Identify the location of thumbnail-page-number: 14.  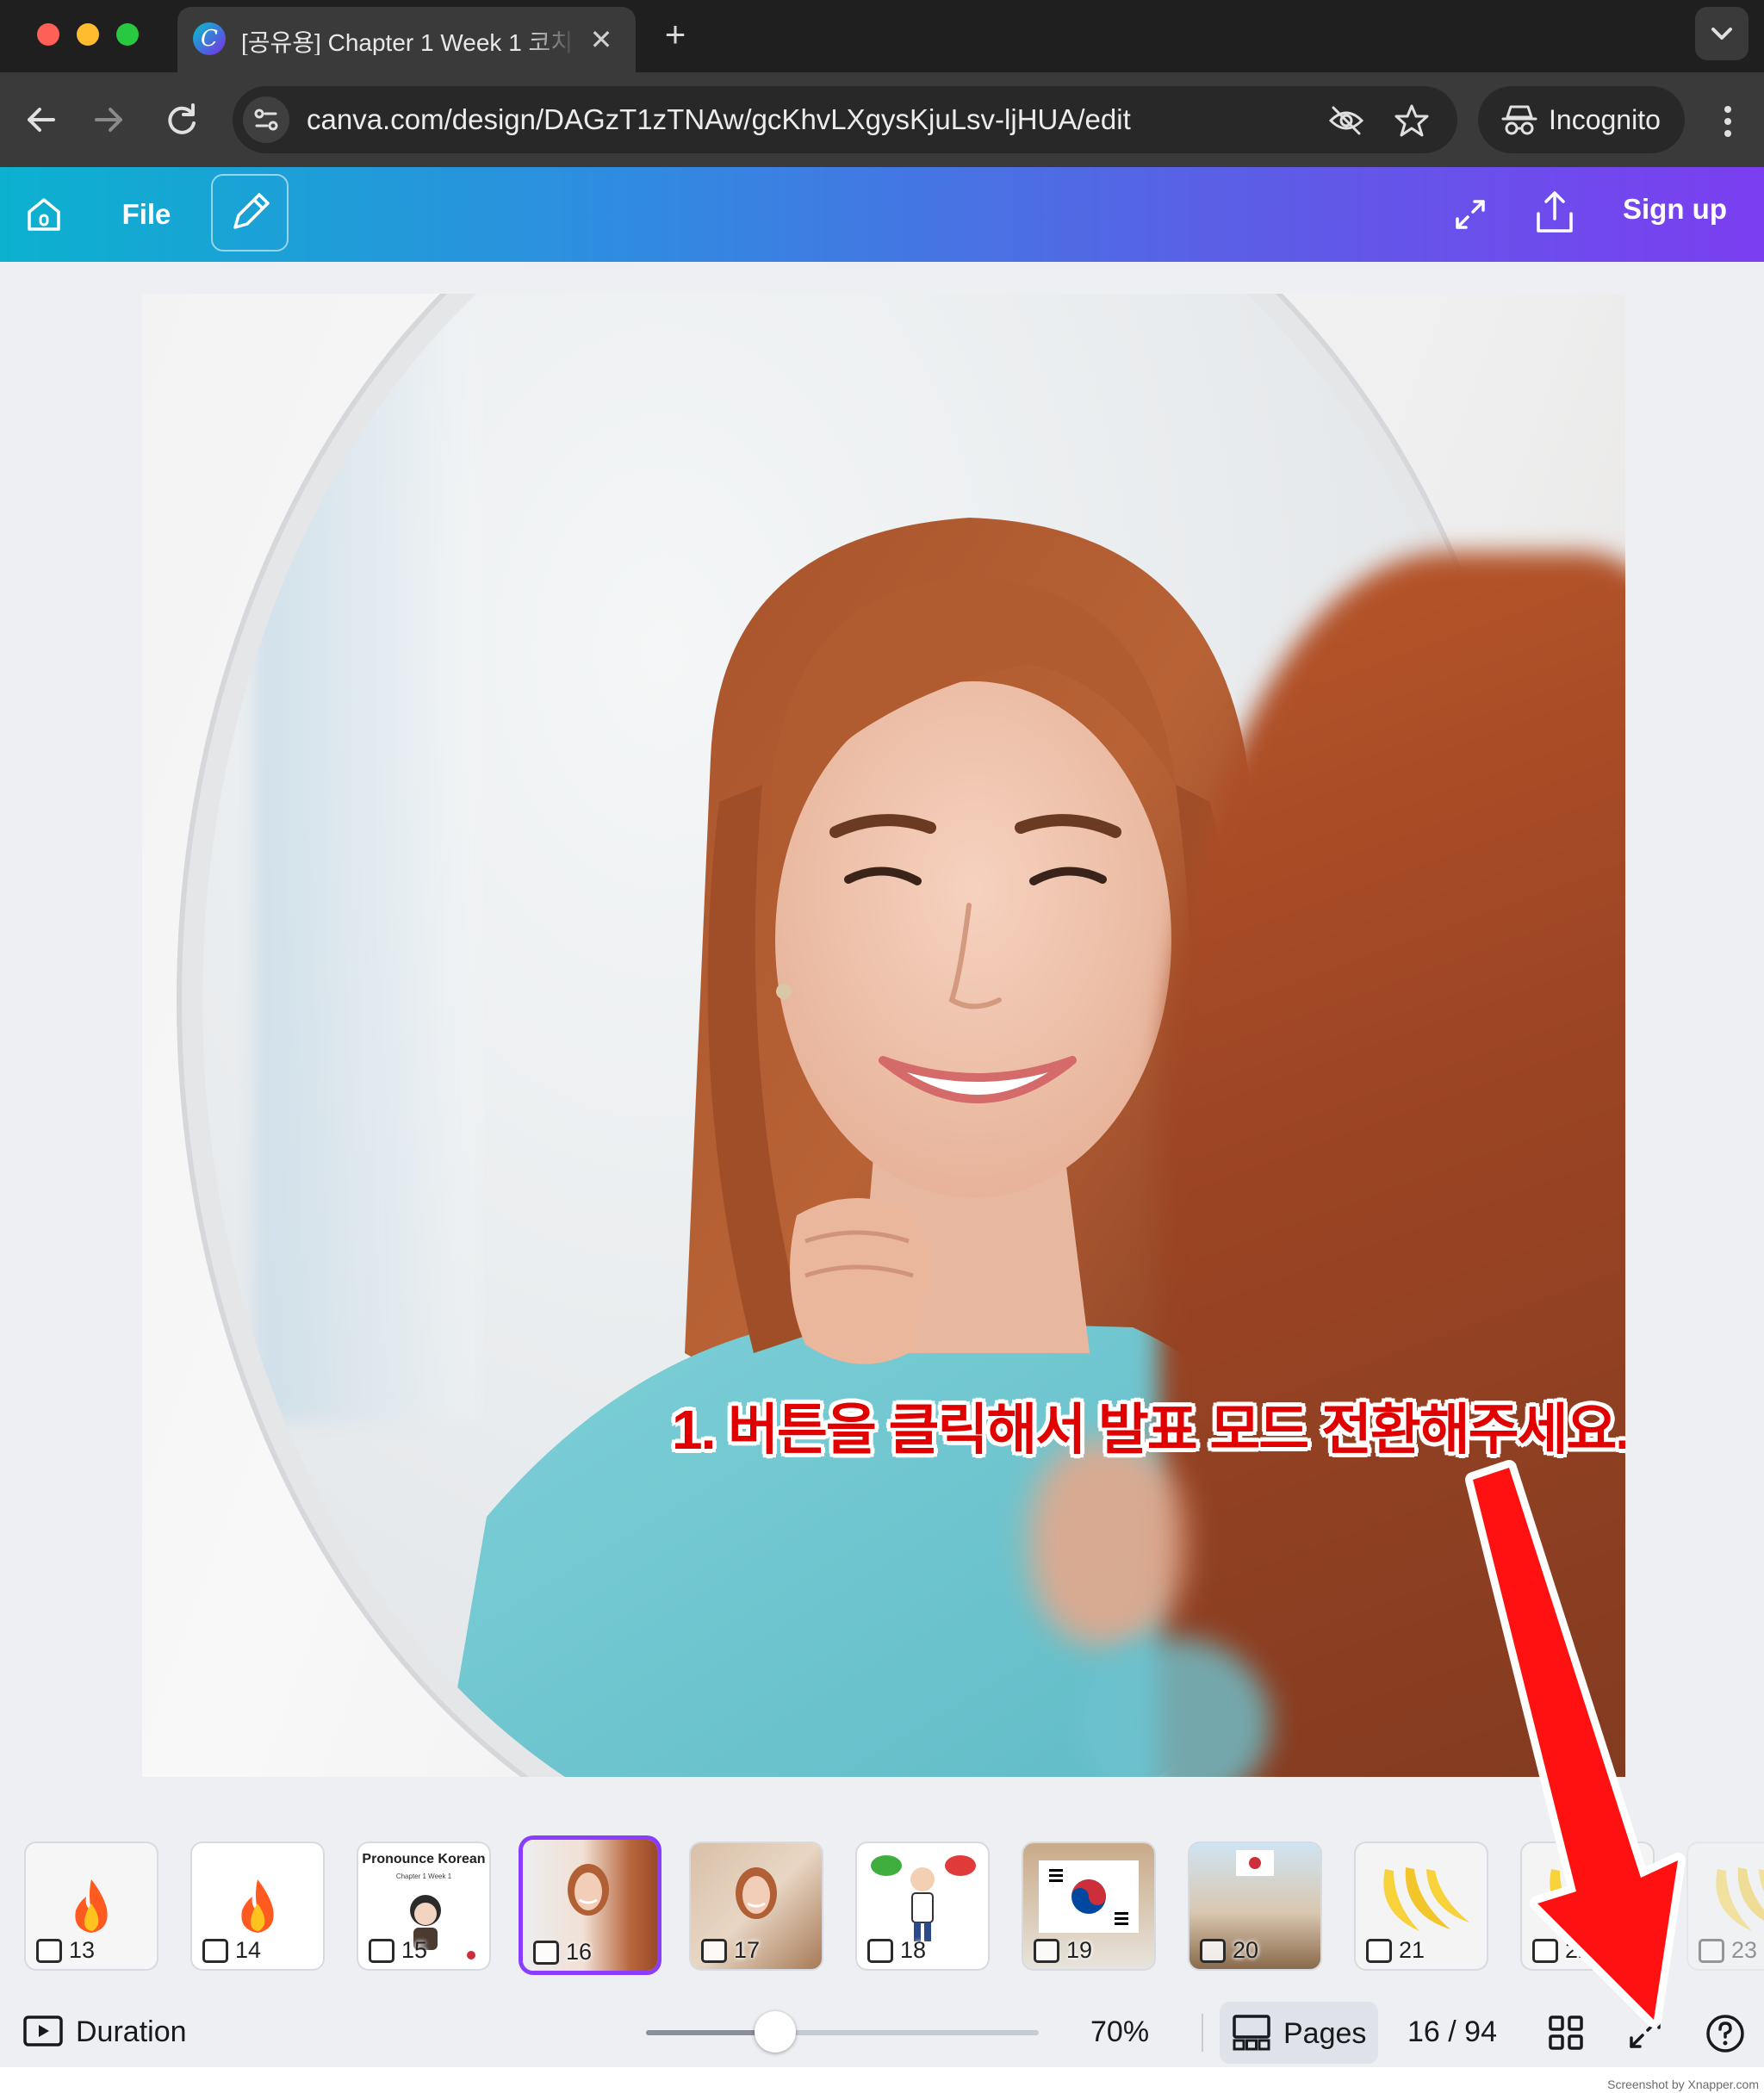
(231, 1950).